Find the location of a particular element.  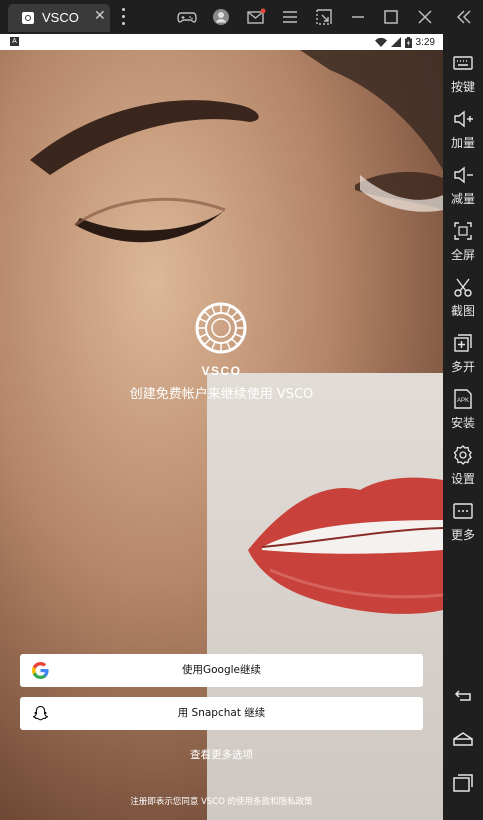

signal-icon is located at coordinates (395, 42).